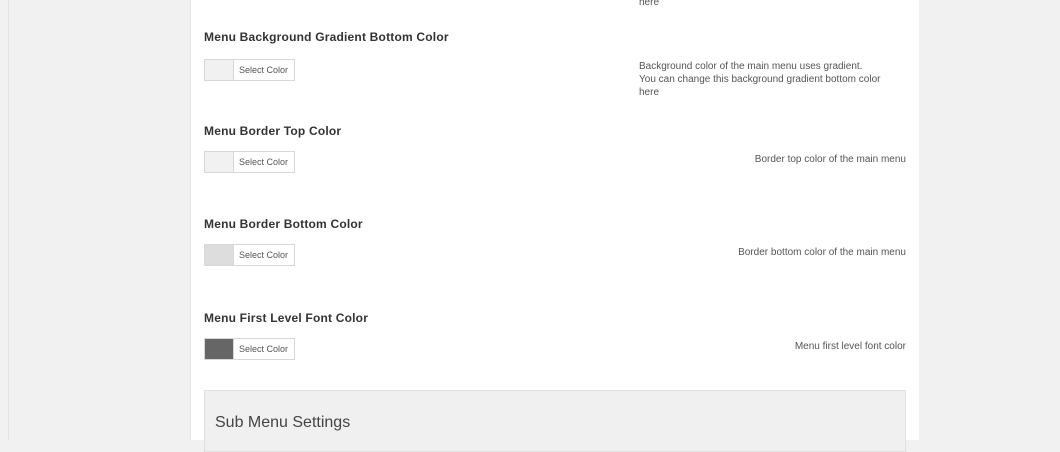 The image size is (1060, 452). What do you see at coordinates (649, 4) in the screenshot?
I see `previous-option-description-tail: here` at bounding box center [649, 4].